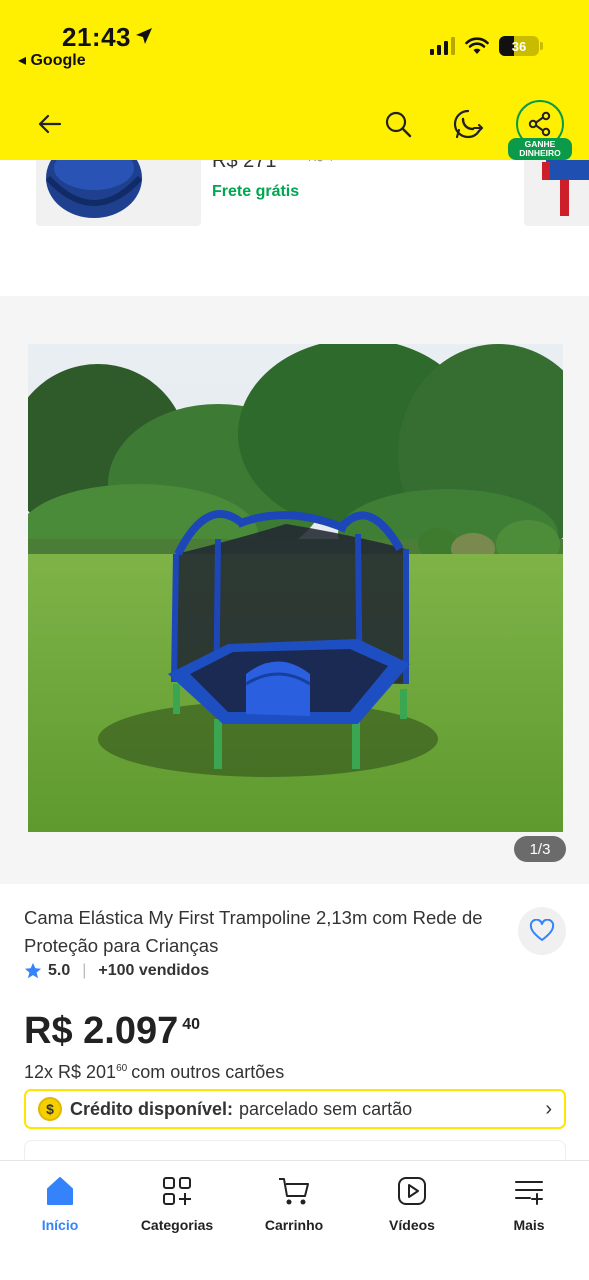 The height and width of the screenshot is (1280, 589). I want to click on earn-money-share-button: GANHE DINHEIRO, so click(540, 130).